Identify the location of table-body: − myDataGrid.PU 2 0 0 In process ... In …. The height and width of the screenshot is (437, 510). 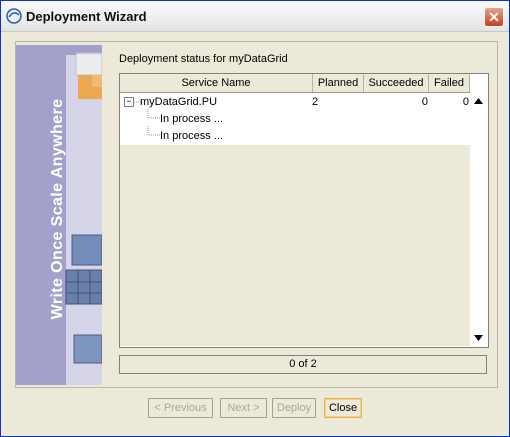
(295, 119).